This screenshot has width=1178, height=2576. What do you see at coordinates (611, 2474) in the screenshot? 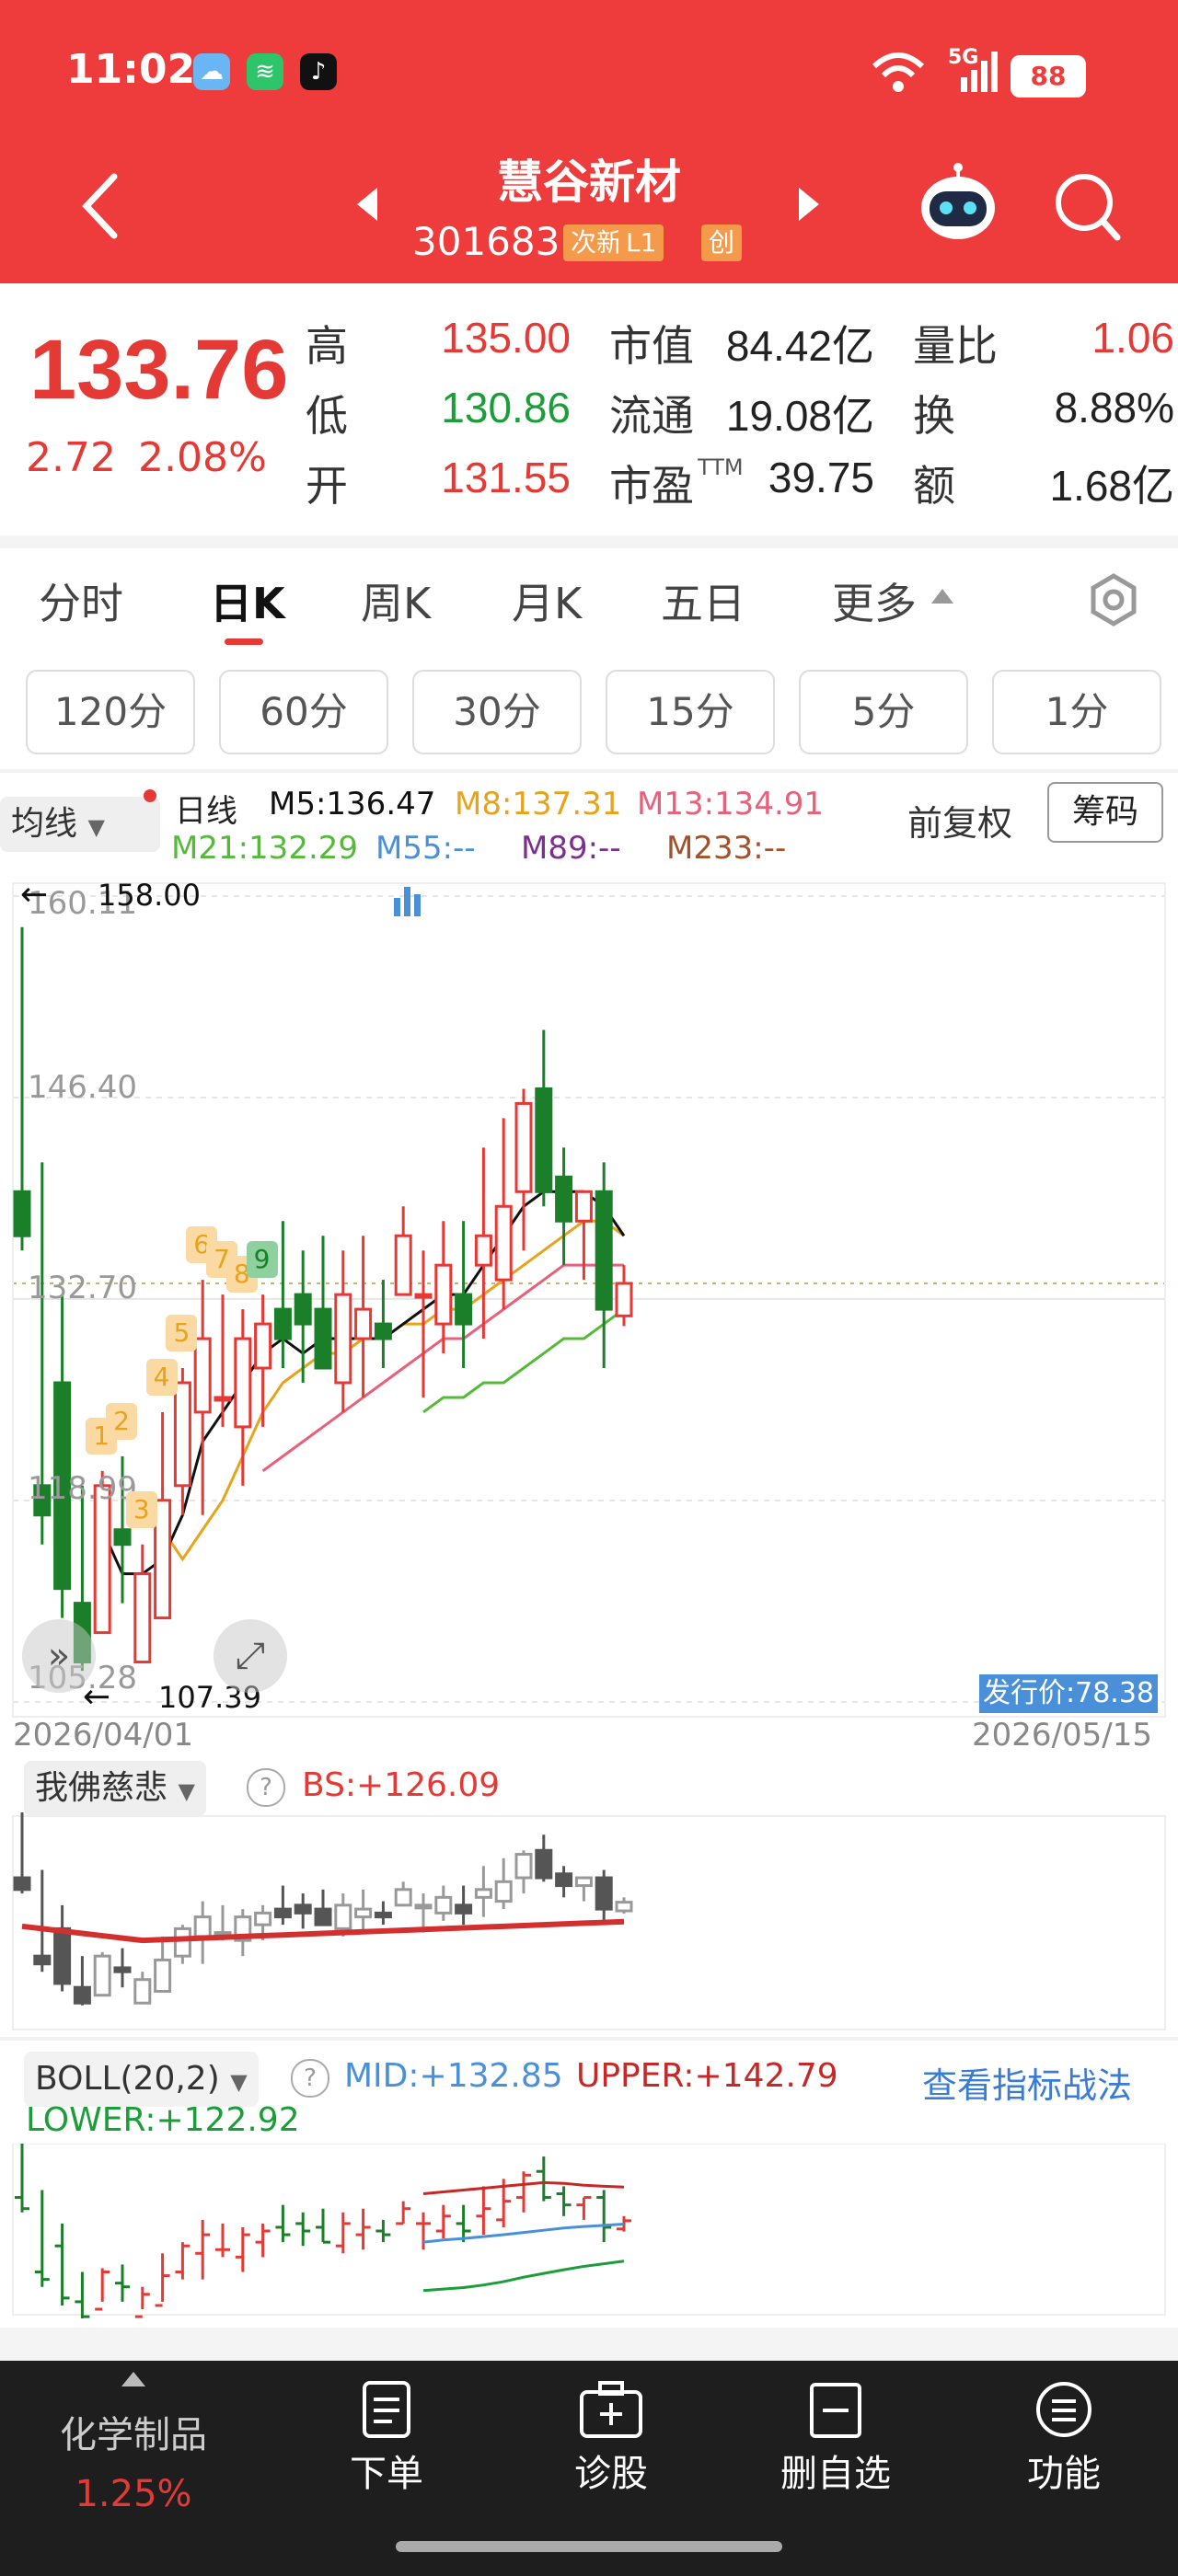
I see `nav-diagnose-label: 诊股` at bounding box center [611, 2474].